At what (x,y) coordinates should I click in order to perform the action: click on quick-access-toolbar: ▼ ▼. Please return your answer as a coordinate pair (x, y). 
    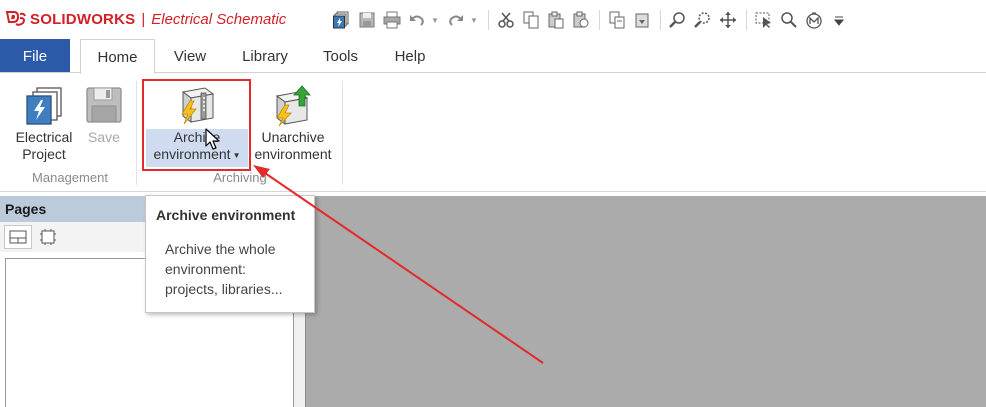
    Looking at the image, I should click on (591, 20).